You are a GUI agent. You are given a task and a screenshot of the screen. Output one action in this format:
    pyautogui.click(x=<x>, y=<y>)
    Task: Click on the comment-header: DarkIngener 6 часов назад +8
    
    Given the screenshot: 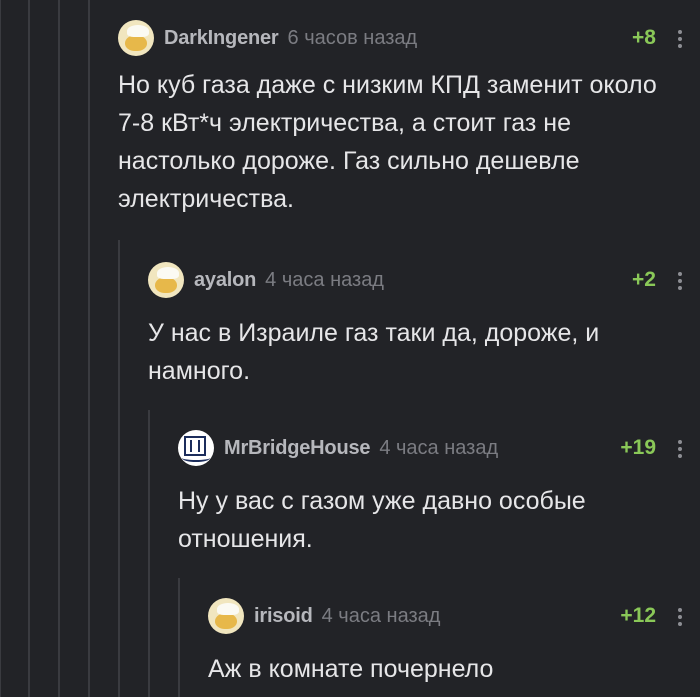 What is the action you would take?
    pyautogui.click(x=403, y=38)
    